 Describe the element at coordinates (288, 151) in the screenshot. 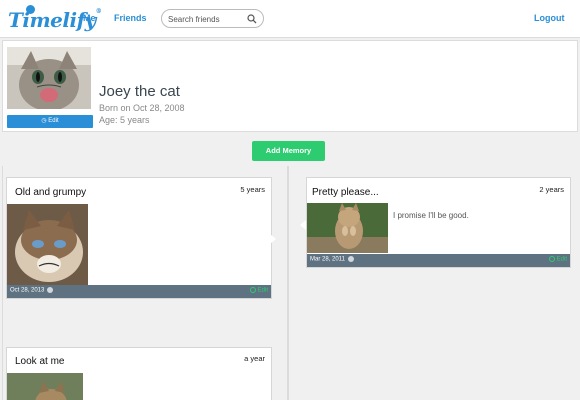

I see `add-memory-button: Add Memory` at that location.